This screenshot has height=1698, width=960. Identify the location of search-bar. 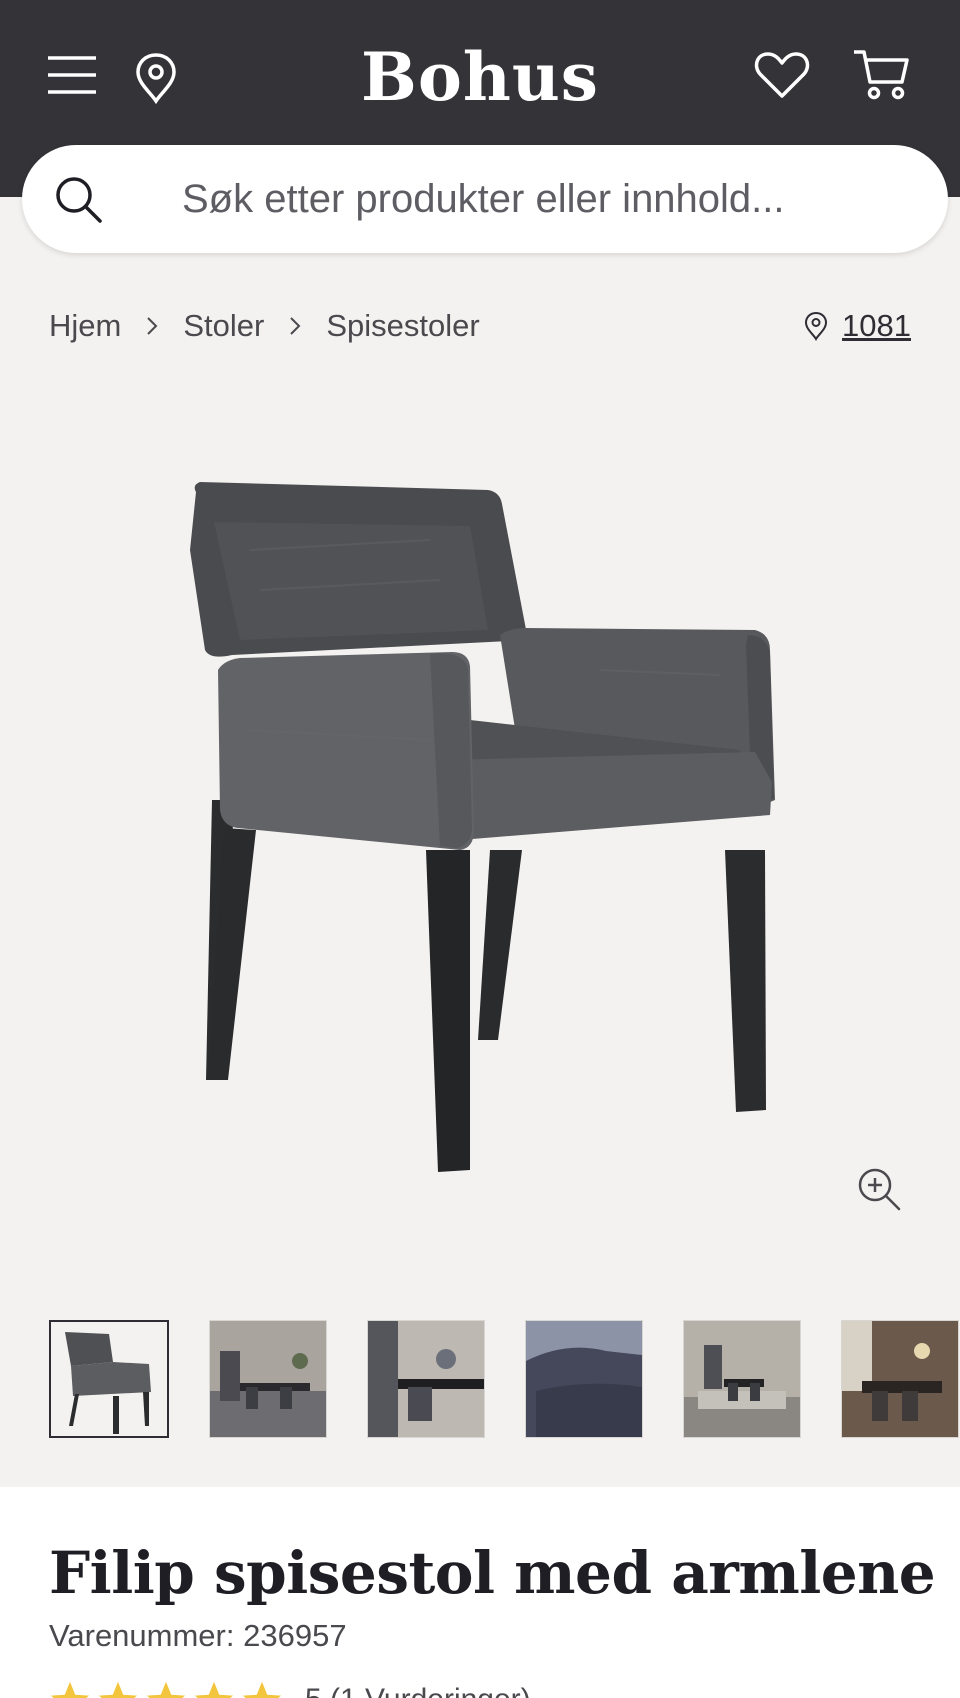
(485, 199).